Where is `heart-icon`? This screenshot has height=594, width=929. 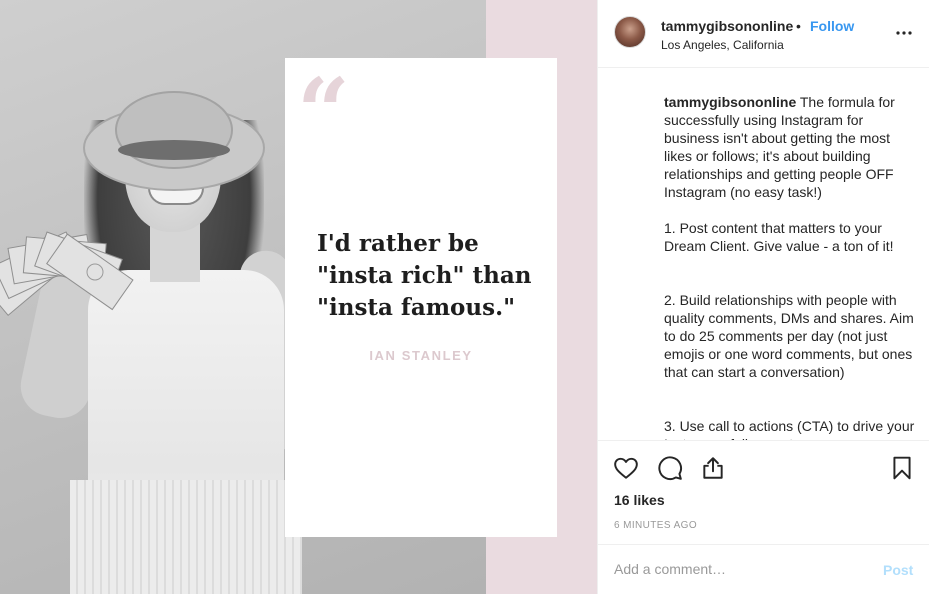
heart-icon is located at coordinates (626, 468).